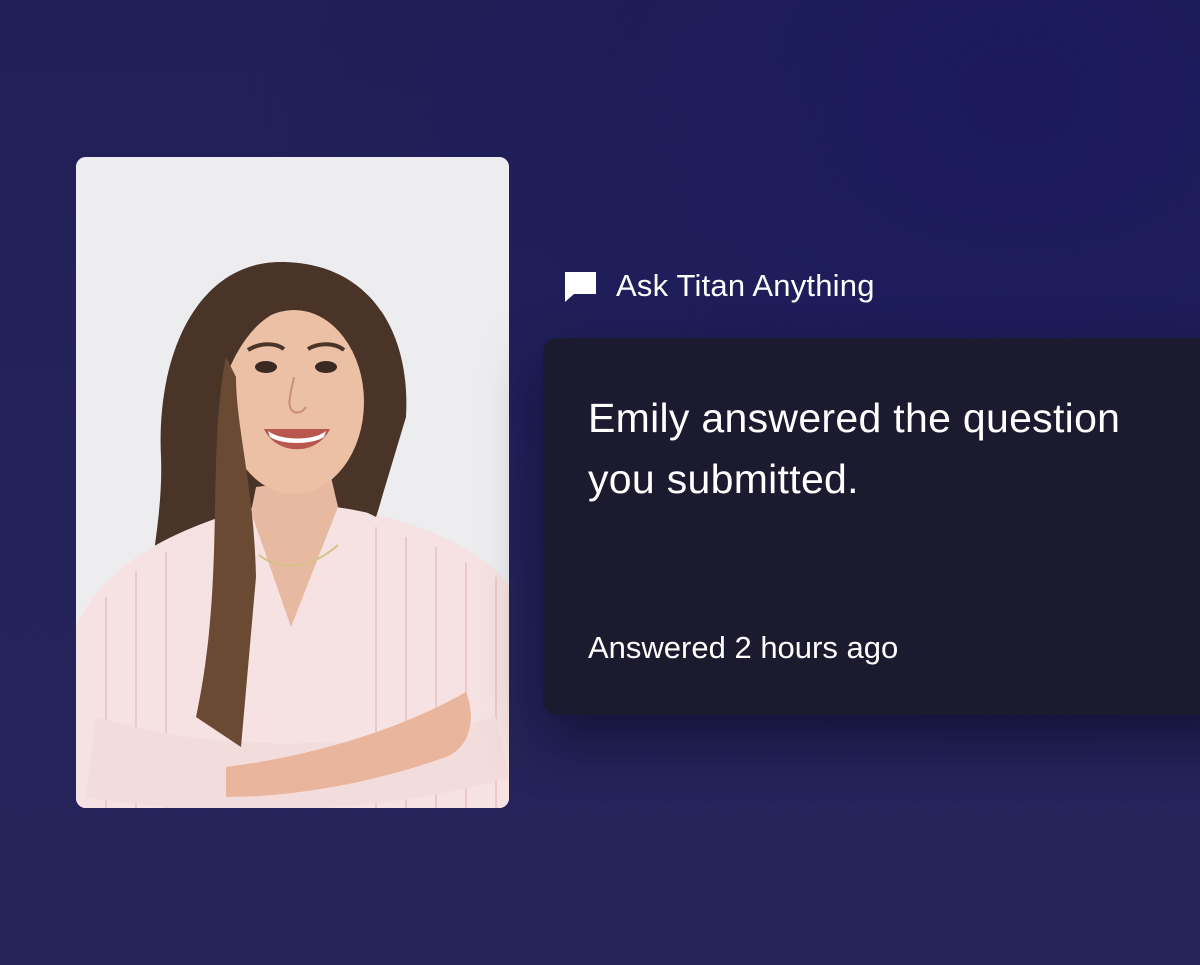 The width and height of the screenshot is (1200, 965). I want to click on feature-title: Ask Titan Anything, so click(745, 285).